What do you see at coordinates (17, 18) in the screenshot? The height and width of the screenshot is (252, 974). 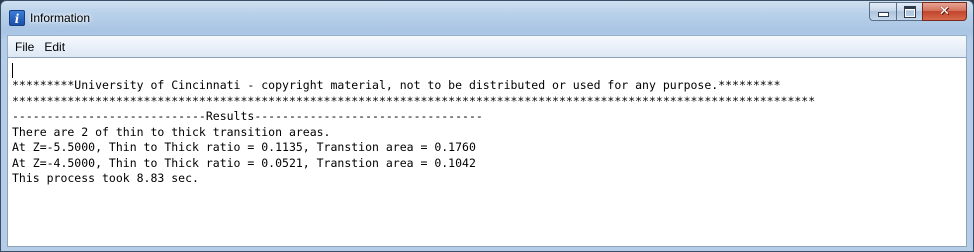 I see `info-icon: i` at bounding box center [17, 18].